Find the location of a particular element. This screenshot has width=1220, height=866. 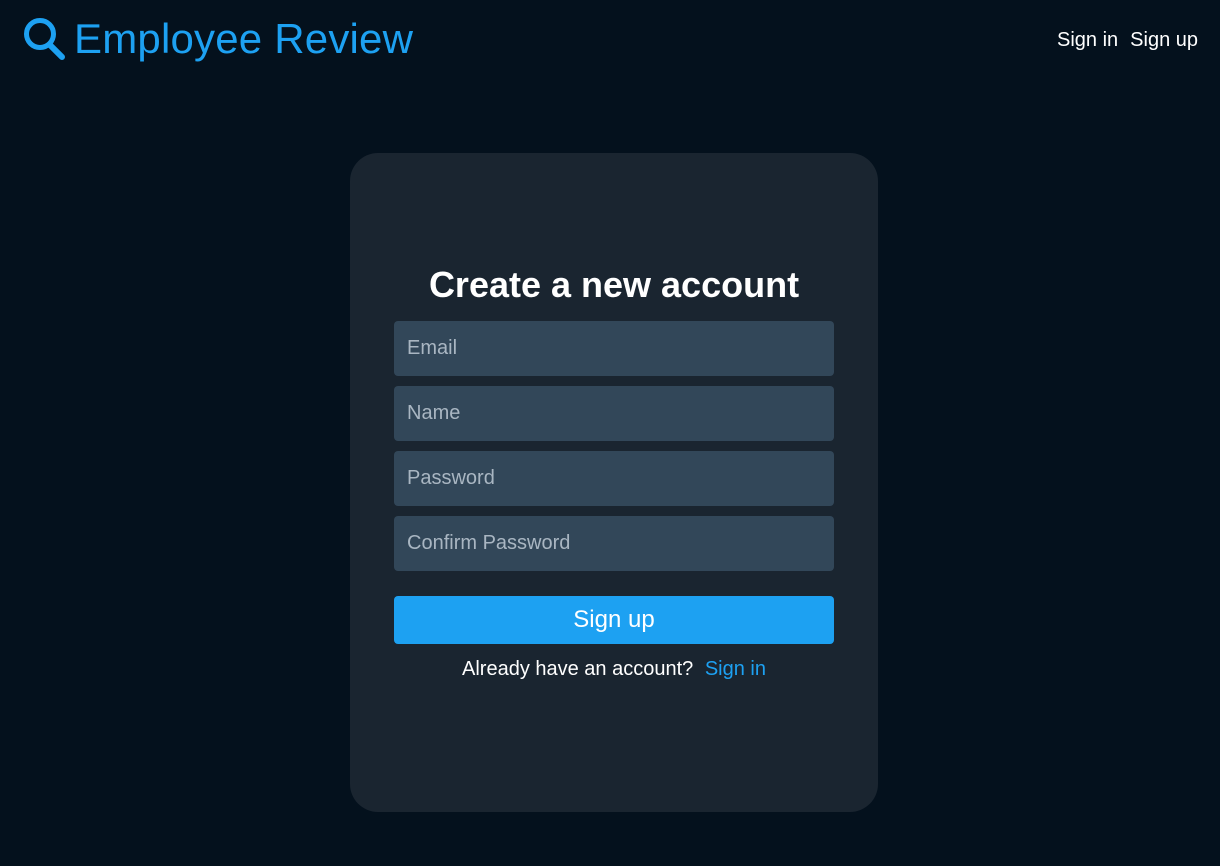

top-navbar: Employee Review Sign in Sign up is located at coordinates (610, 40).